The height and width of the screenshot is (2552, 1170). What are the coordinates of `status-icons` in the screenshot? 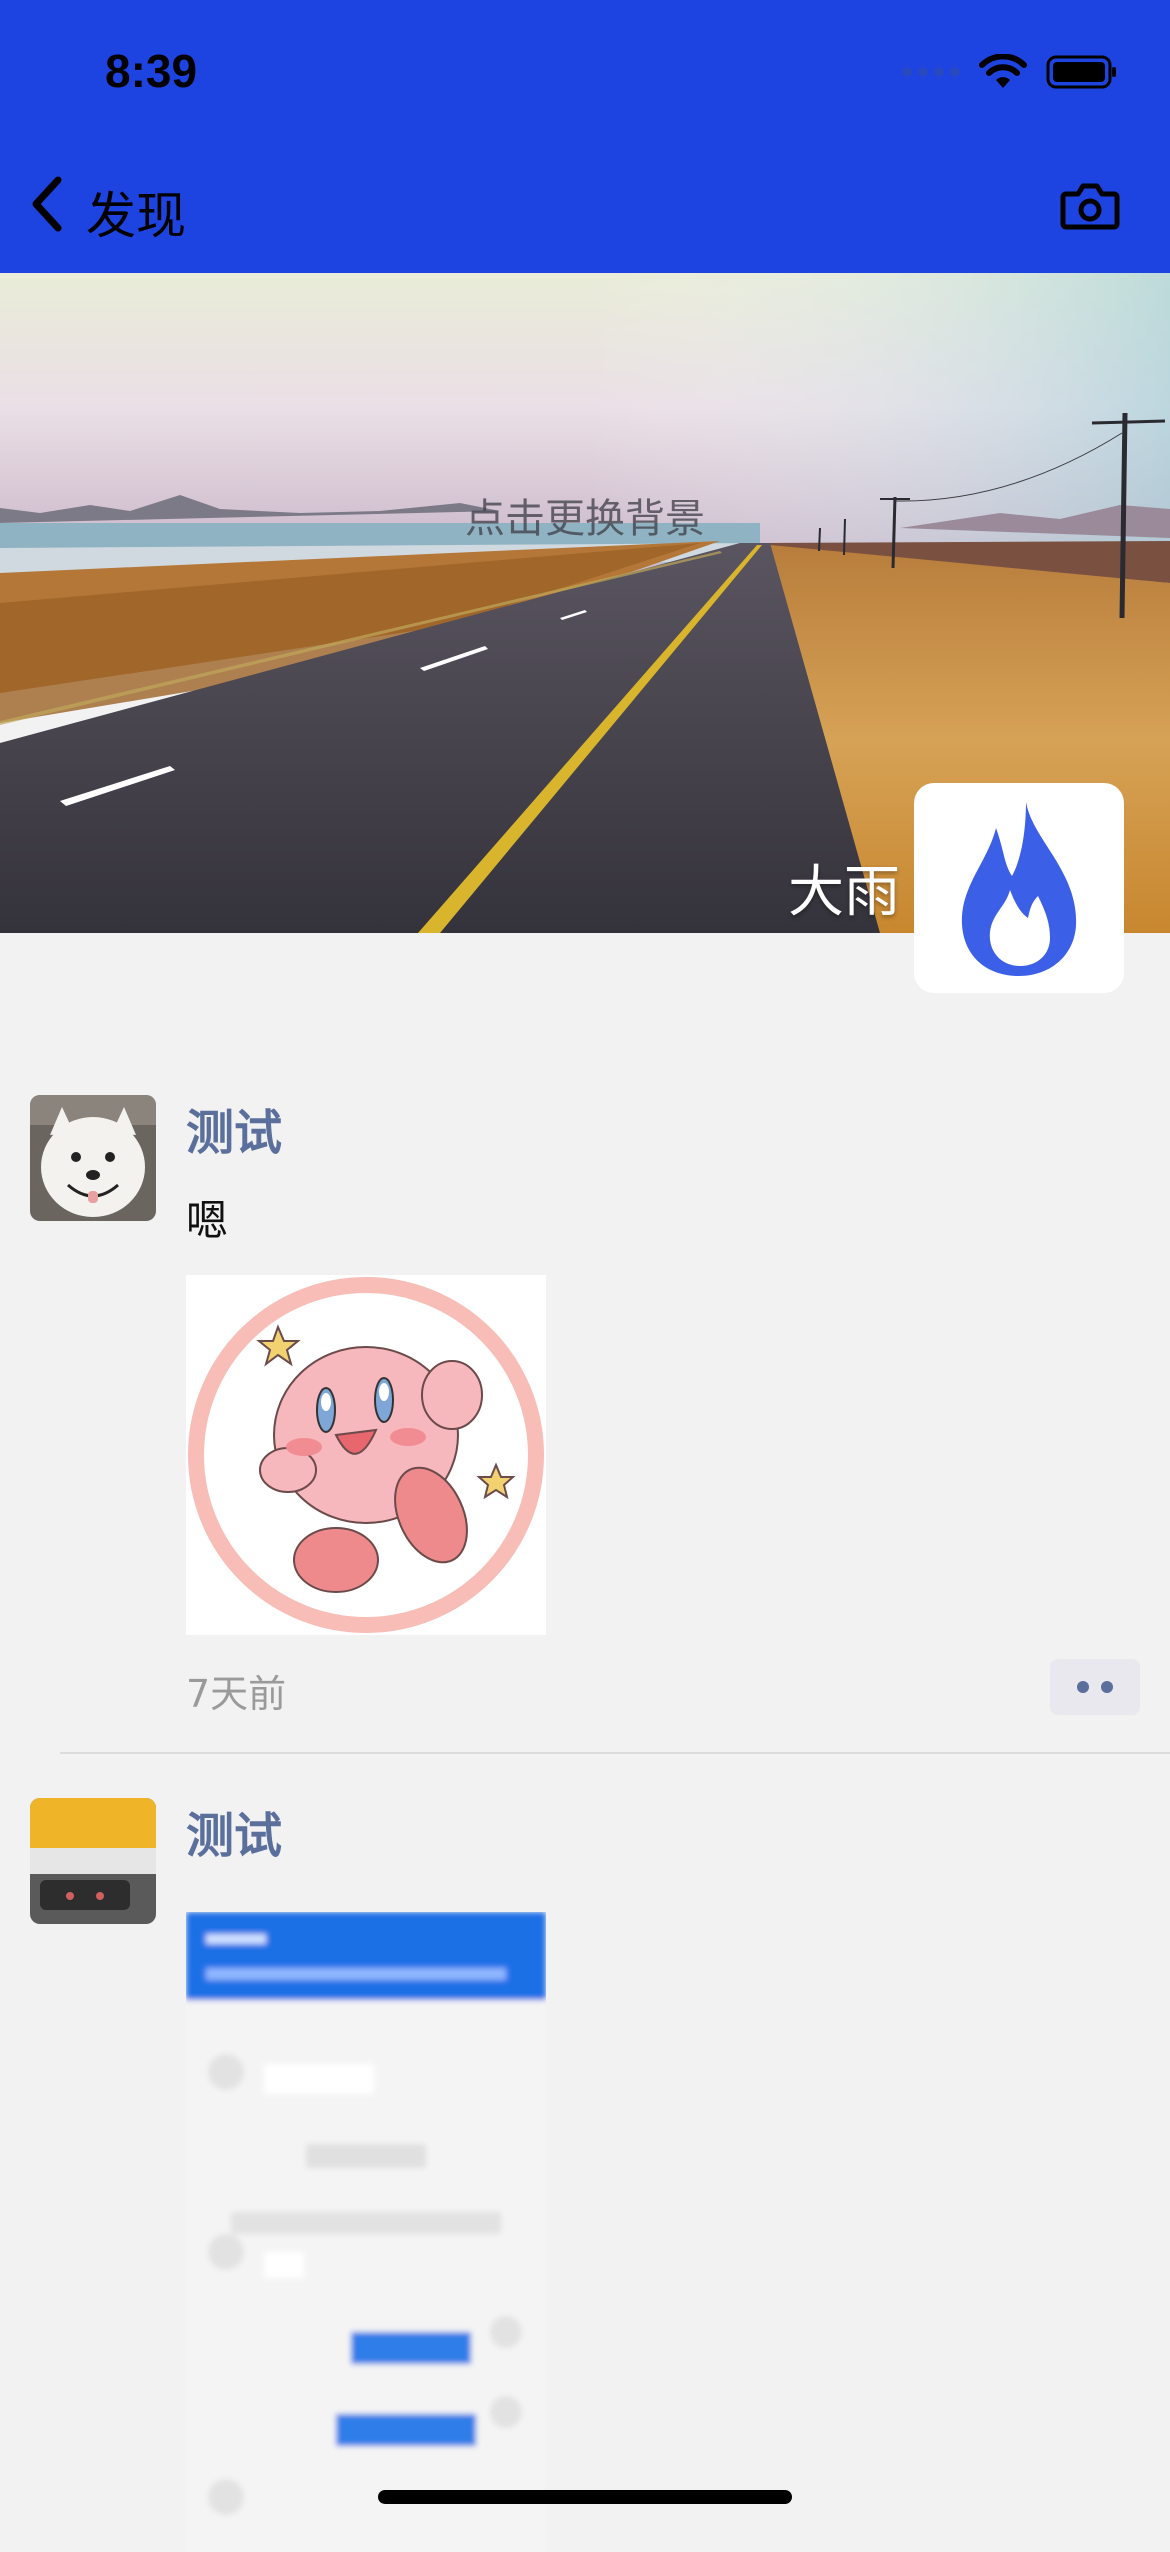 It's located at (1010, 72).